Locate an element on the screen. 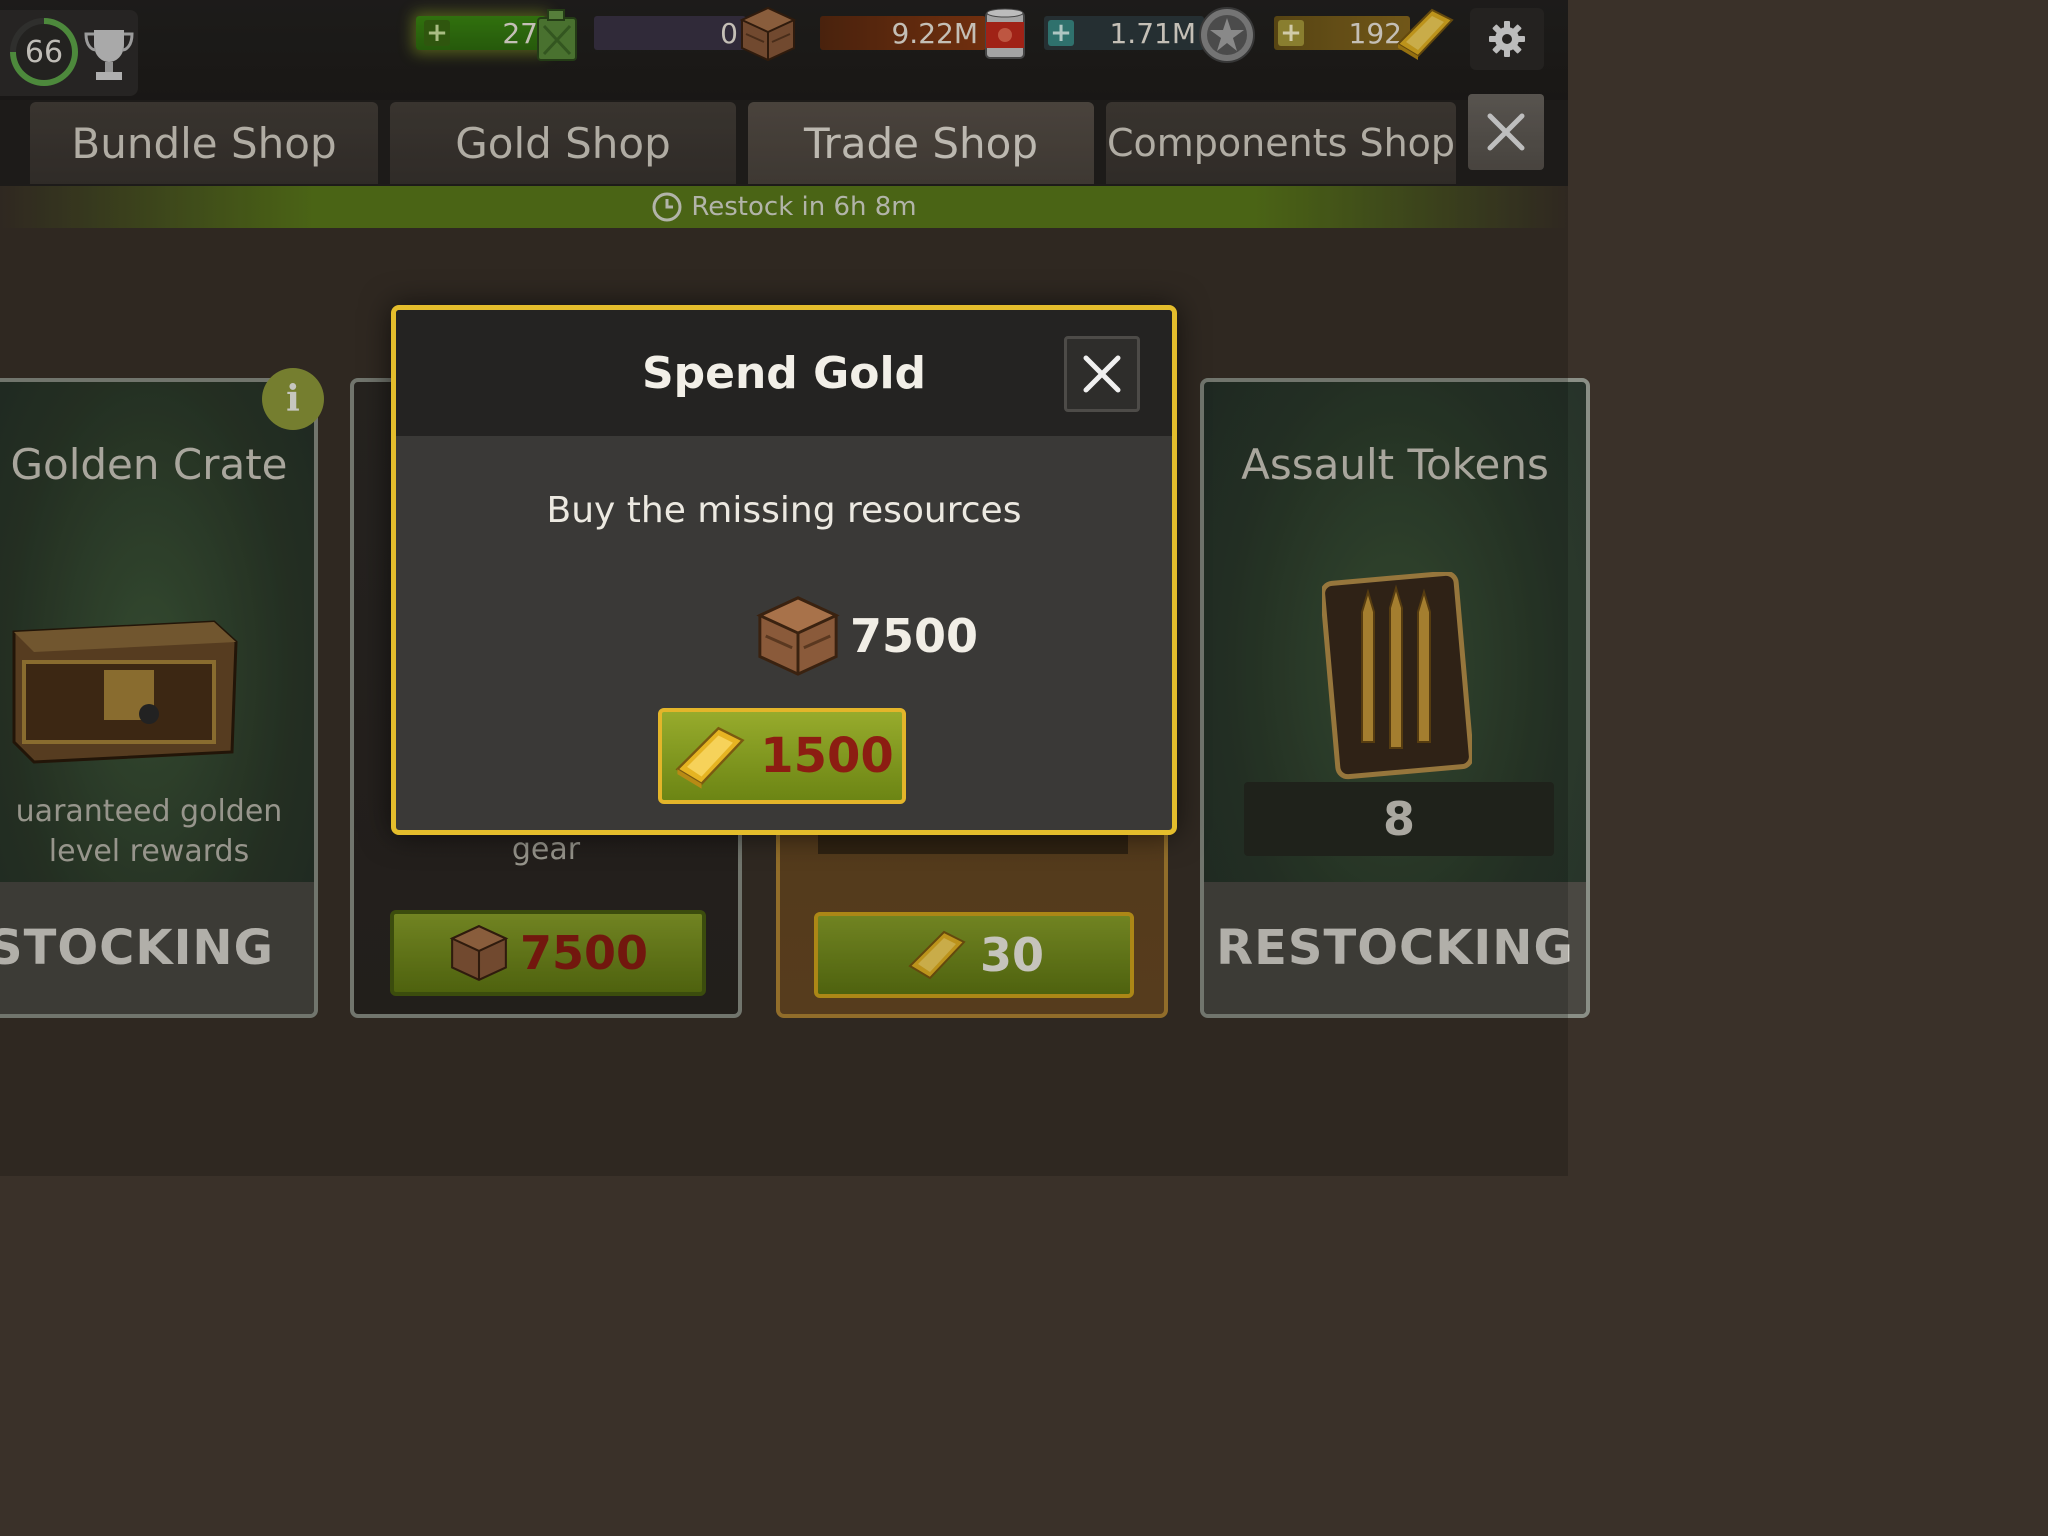  close-icon is located at coordinates (1102, 374).